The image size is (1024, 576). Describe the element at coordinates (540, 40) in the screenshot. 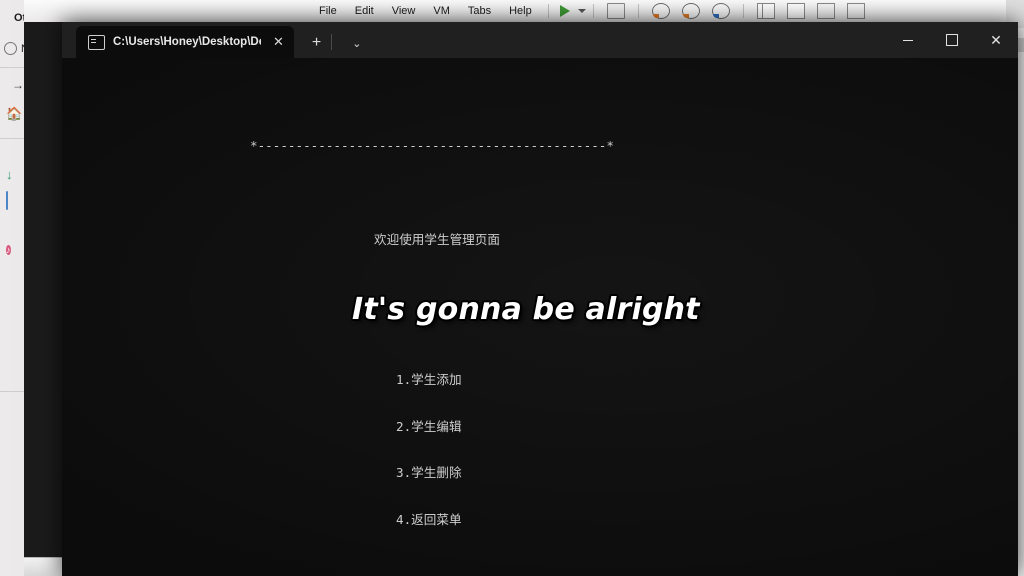

I see `terminal-title-bar: C:\Users\Honey\Desktop\Deb ✕ + ⌄ ✕` at that location.